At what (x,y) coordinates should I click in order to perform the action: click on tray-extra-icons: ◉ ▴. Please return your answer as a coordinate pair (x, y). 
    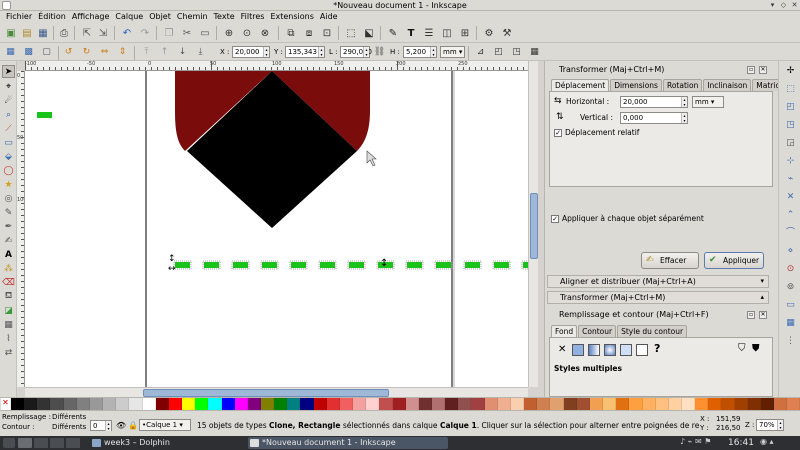
    Looking at the image, I should click on (767, 441).